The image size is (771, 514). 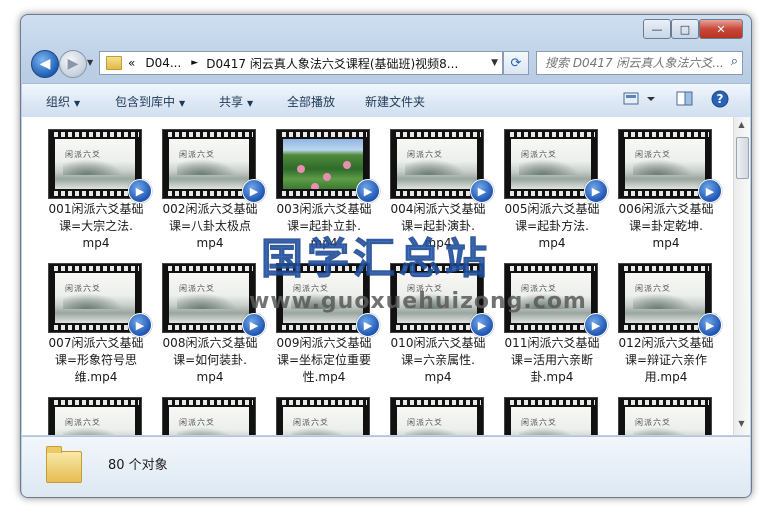 What do you see at coordinates (741, 276) in the screenshot?
I see `vertical-scrollbar: ▲ ▼` at bounding box center [741, 276].